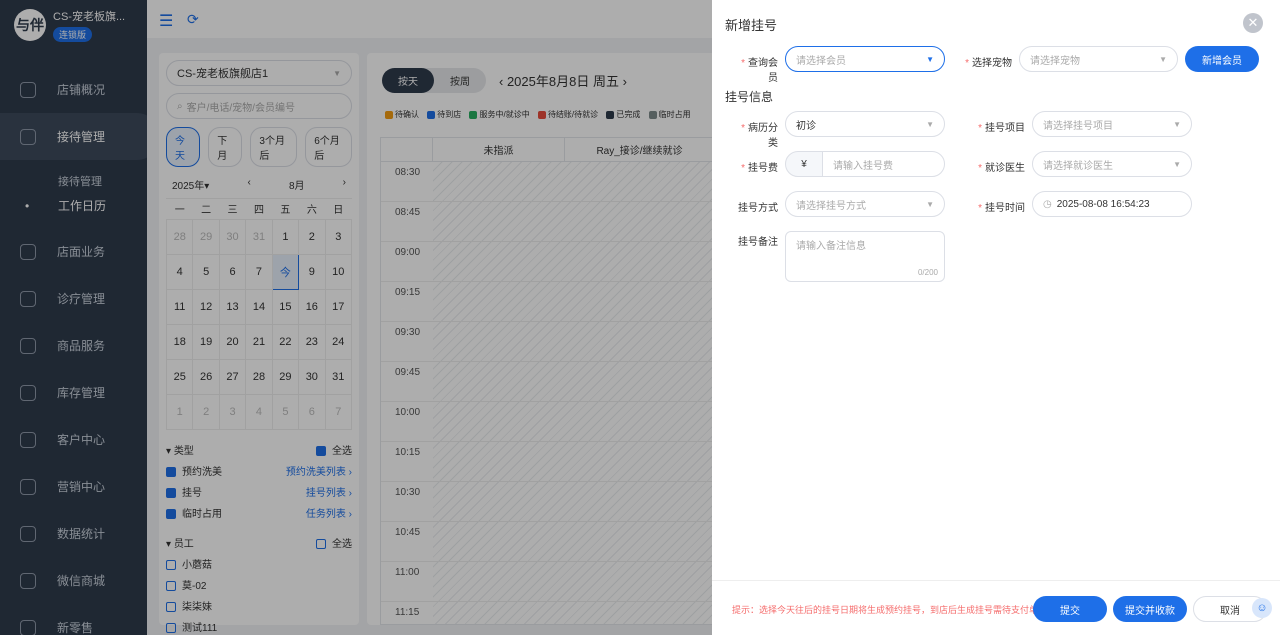  What do you see at coordinates (1098, 59) in the screenshot?
I see `pet-select: 请选择宠物 ▼` at bounding box center [1098, 59].